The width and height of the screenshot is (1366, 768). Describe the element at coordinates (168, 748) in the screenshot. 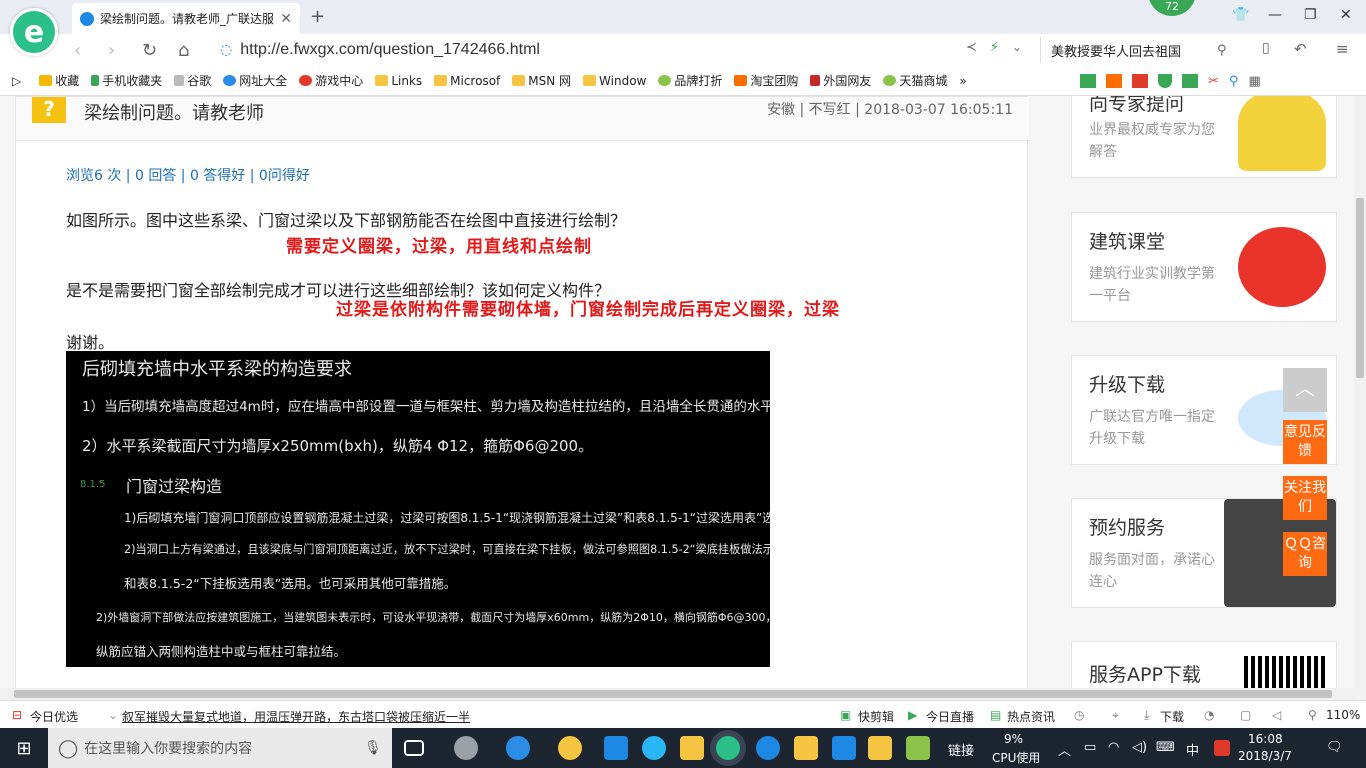

I see `taskbar-search-input: 在这里输入你要搜索的内容` at that location.